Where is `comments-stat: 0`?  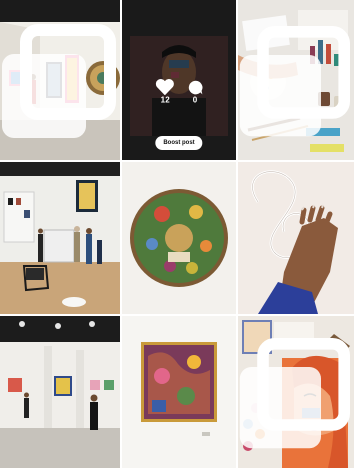
comments-stat: 0 is located at coordinates (195, 92).